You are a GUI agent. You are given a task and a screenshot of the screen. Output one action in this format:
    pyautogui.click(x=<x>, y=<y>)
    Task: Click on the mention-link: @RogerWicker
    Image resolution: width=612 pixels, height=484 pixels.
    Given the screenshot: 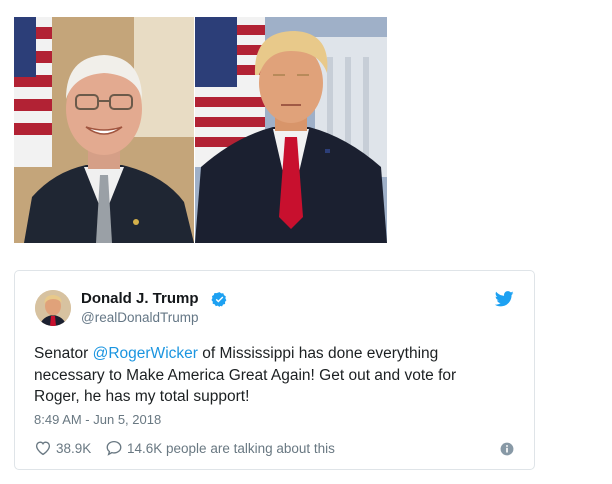 What is the action you would take?
    pyautogui.click(x=145, y=353)
    